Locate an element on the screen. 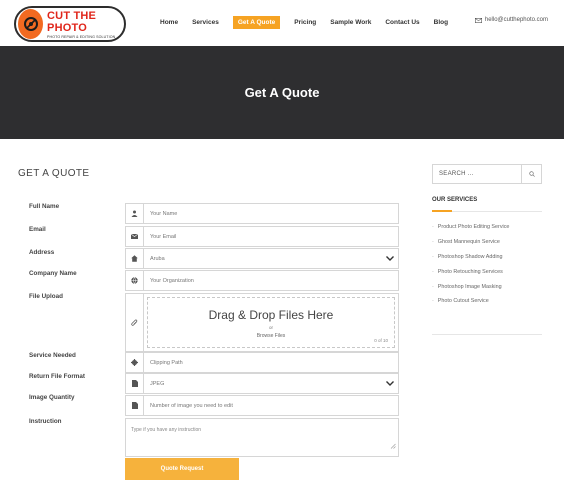  label-address: Address is located at coordinates (42, 252).